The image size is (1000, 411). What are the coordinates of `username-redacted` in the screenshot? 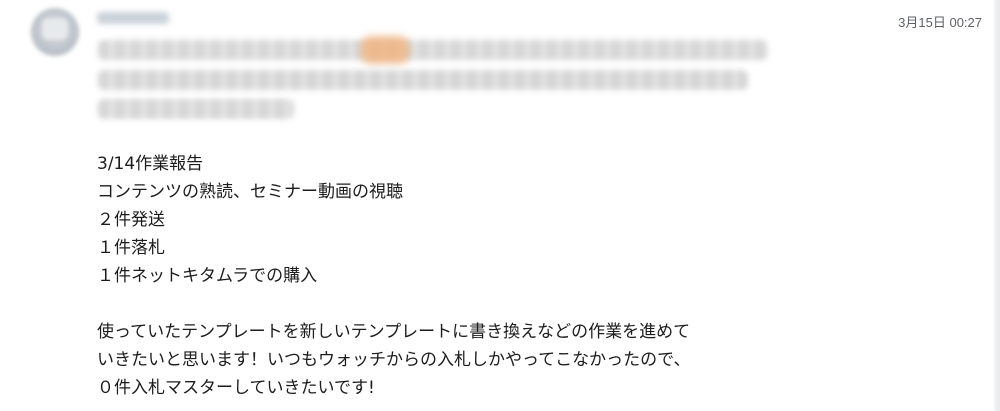 It's located at (133, 18).